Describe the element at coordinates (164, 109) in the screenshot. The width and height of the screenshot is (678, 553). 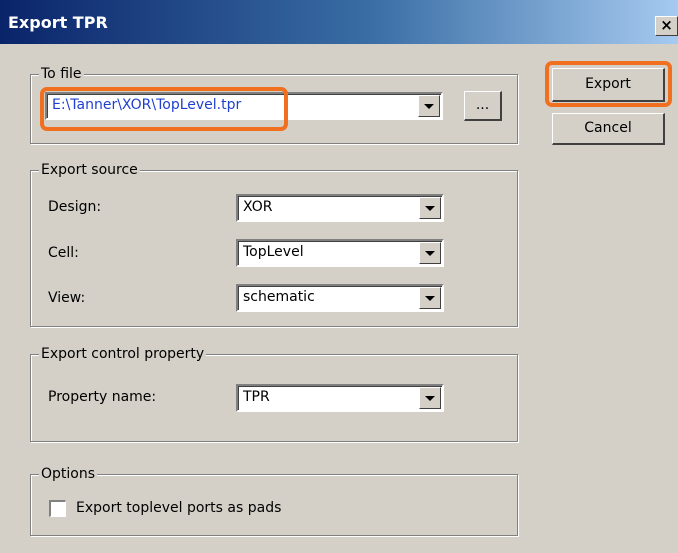
I see `file-path-highlight` at that location.